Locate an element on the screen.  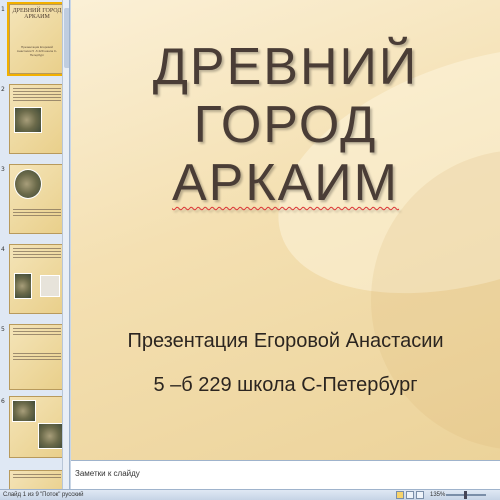
theme-name: "Поток" is located at coordinates (50, 495).